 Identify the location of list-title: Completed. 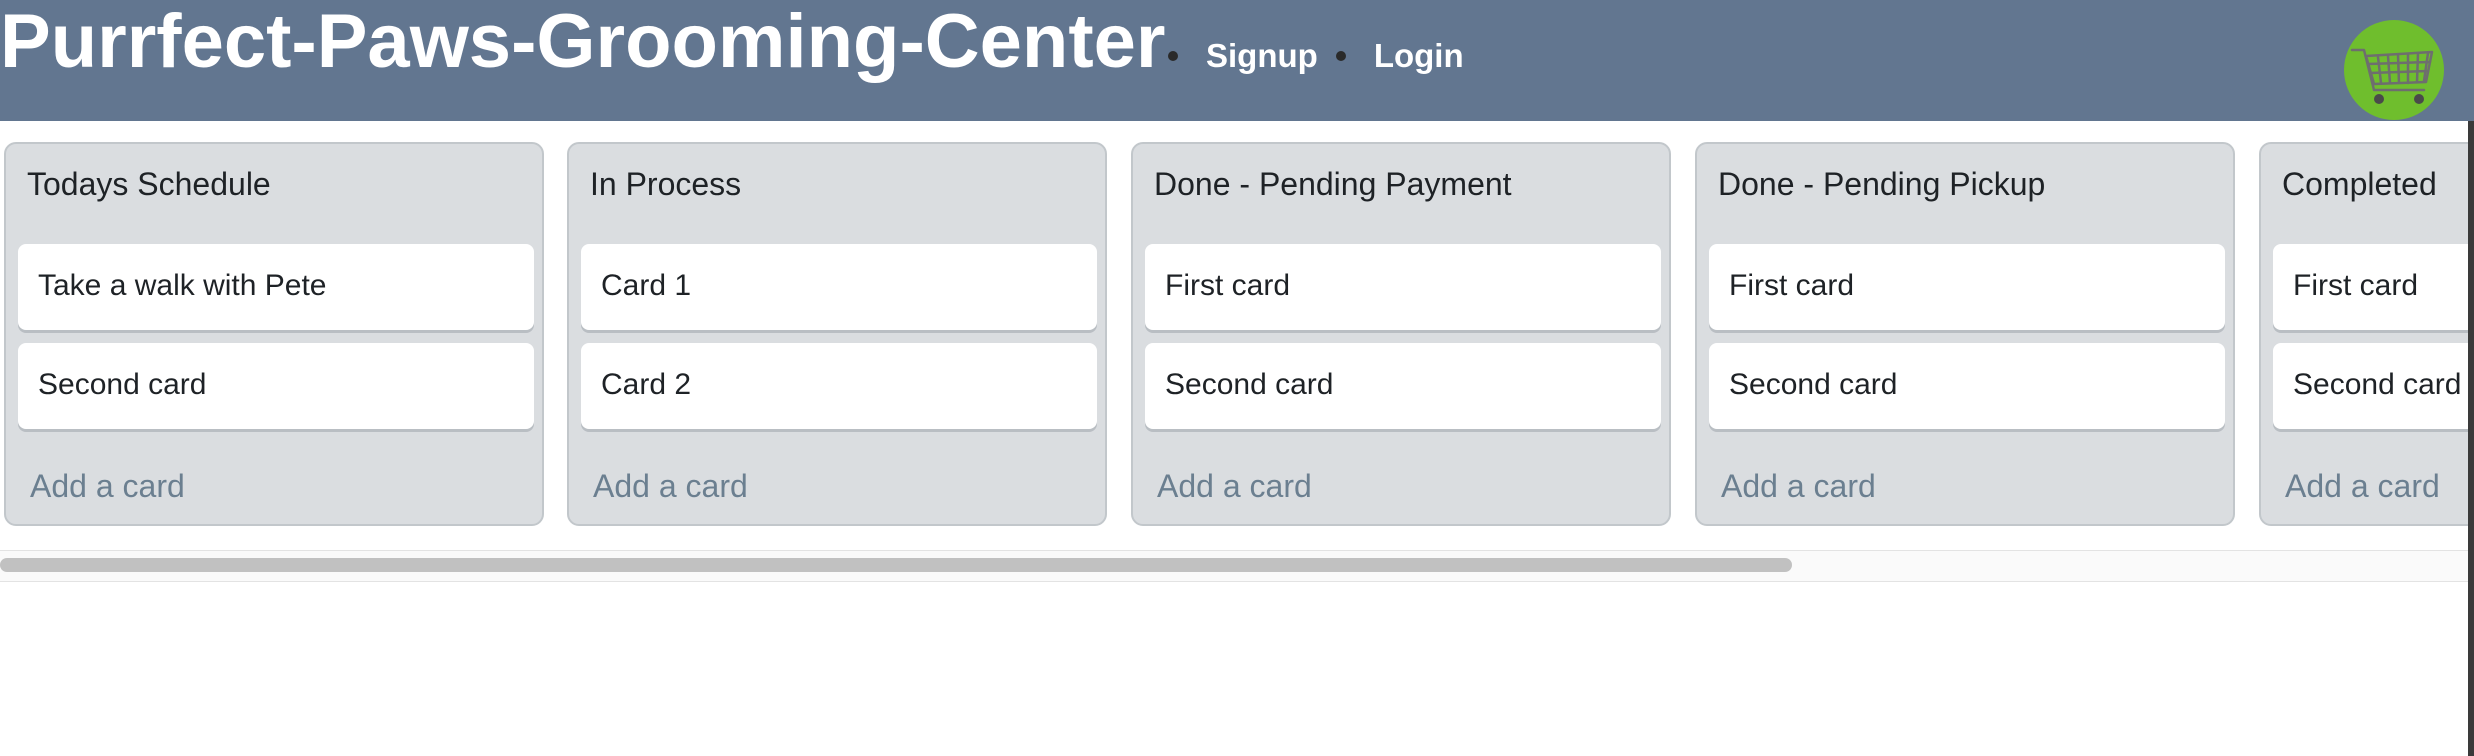
(2359, 184).